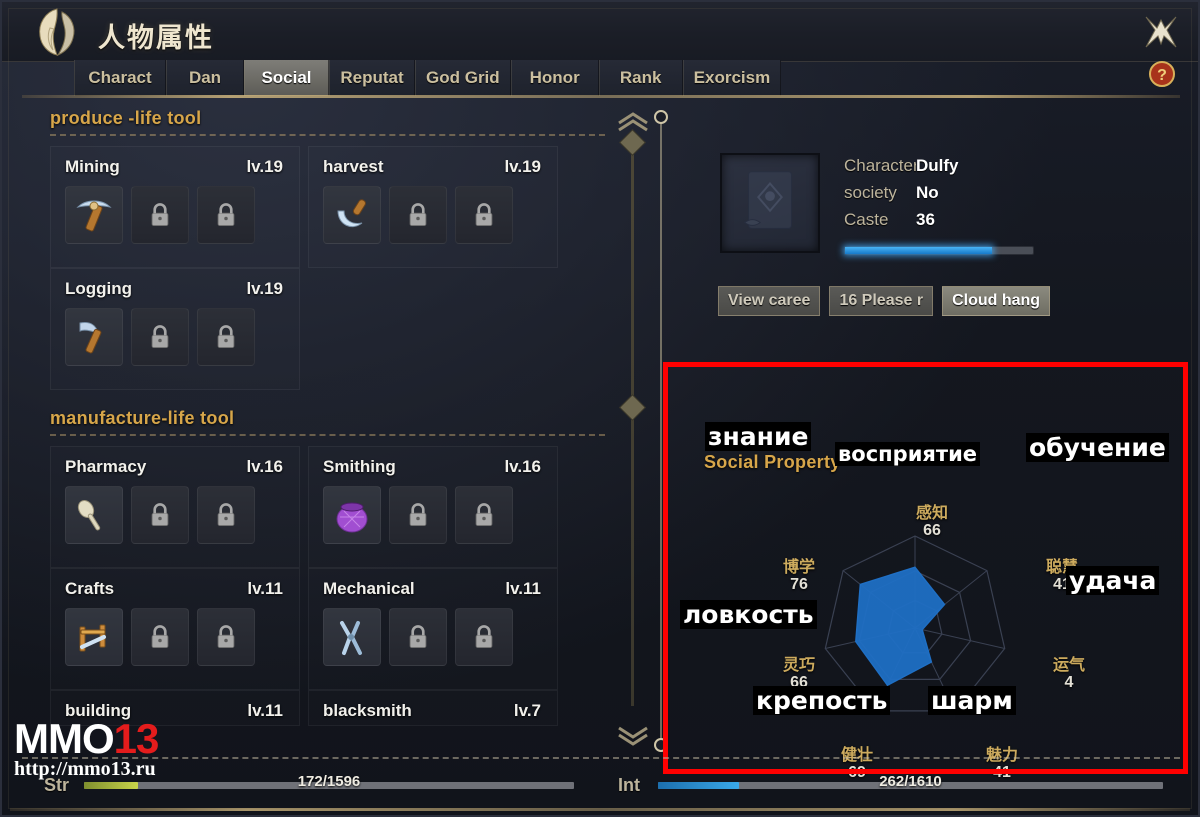 The image size is (1200, 817). I want to click on pliers-icon, so click(352, 637).